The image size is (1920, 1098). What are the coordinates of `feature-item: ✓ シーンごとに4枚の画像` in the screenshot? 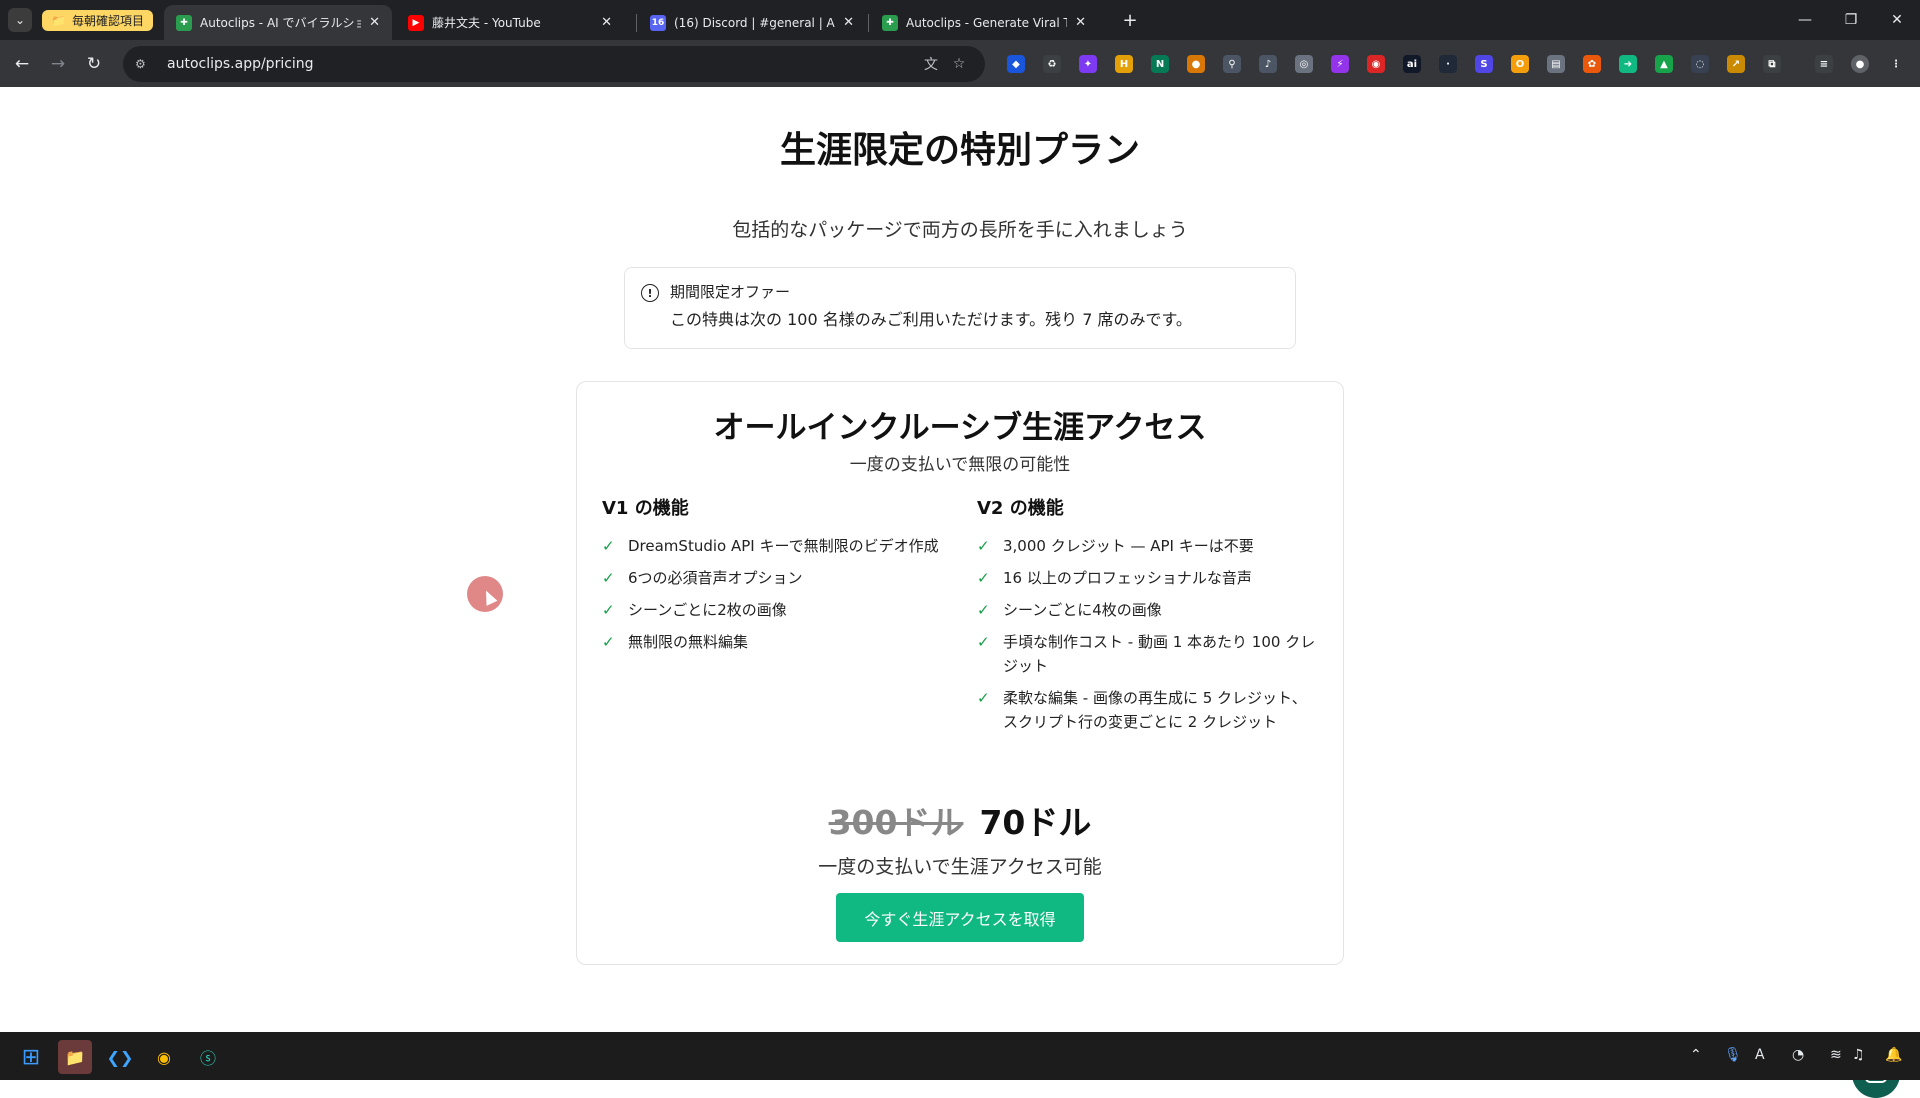 It's located at (1147, 610).